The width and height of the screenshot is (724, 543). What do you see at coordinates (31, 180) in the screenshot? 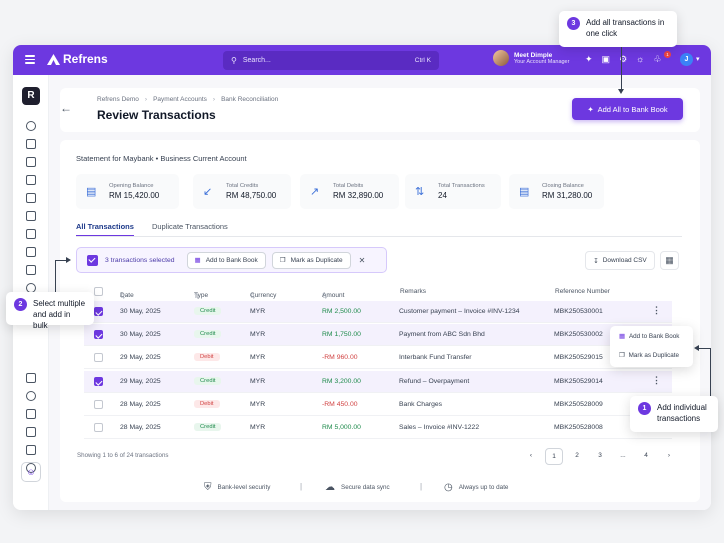
I see `calendar-icon` at bounding box center [31, 180].